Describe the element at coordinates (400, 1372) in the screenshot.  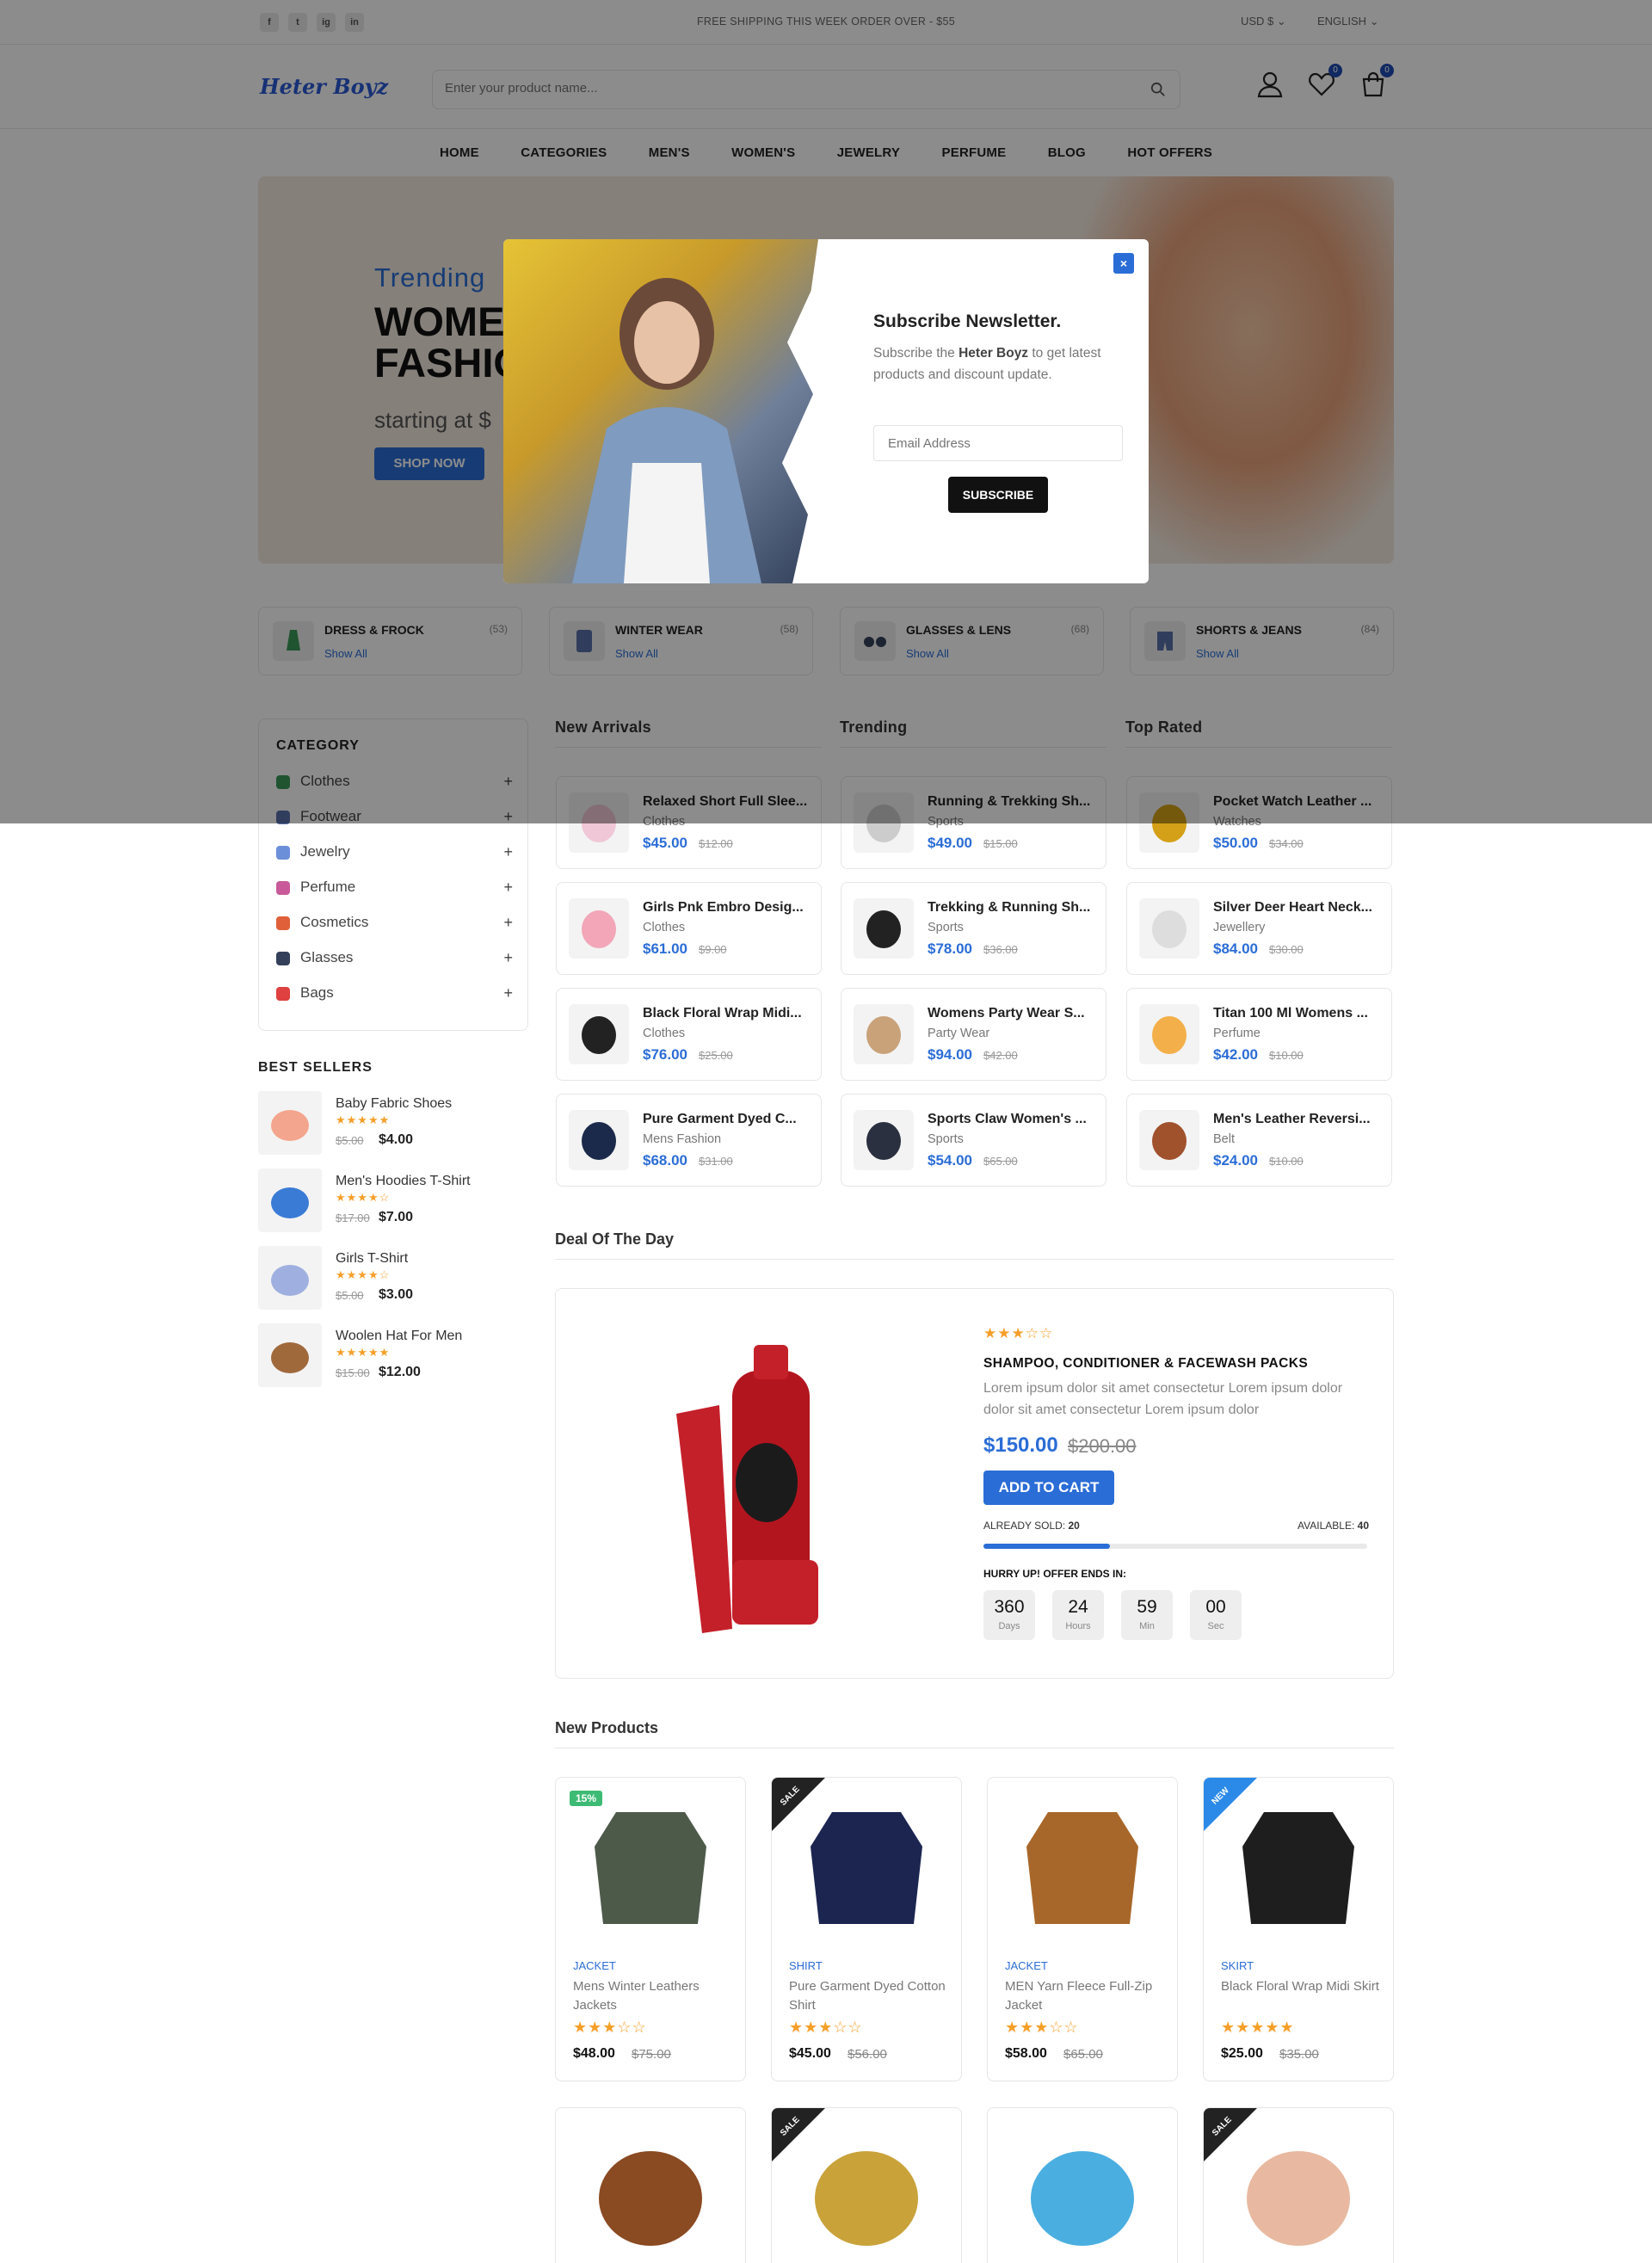
I see `price: $12.00` at that location.